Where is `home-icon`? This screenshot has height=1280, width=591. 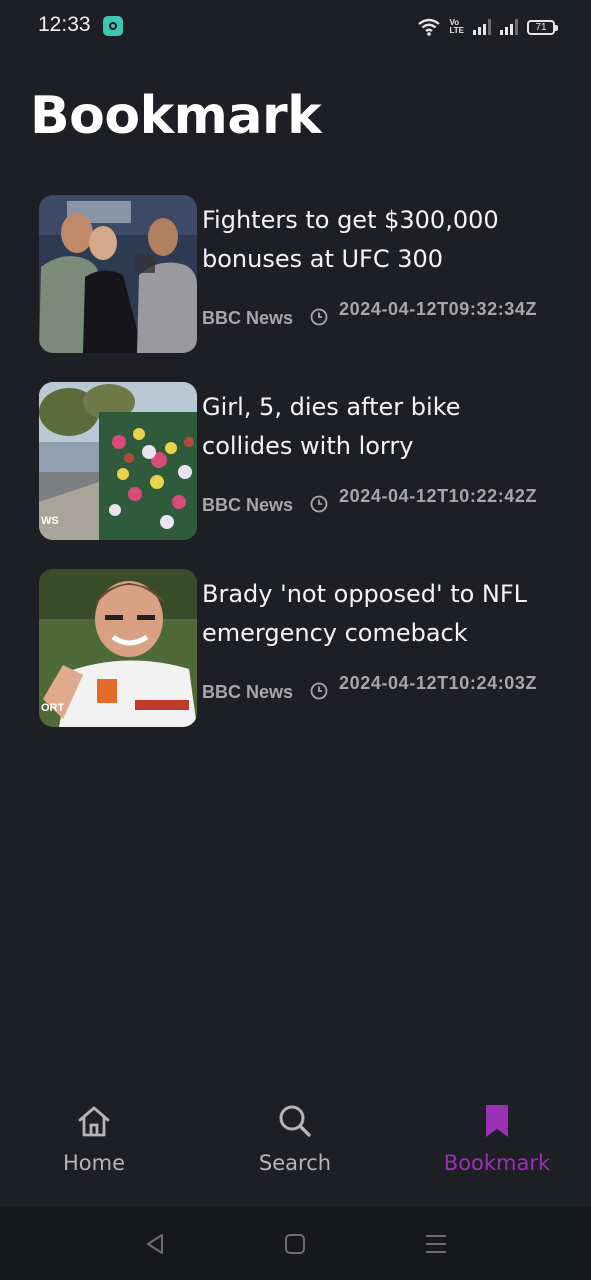
home-icon is located at coordinates (94, 1121).